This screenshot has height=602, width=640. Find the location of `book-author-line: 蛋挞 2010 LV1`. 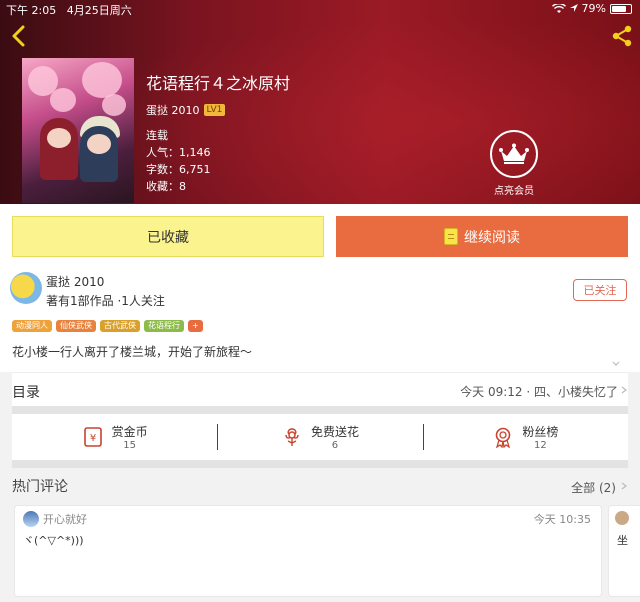

book-author-line: 蛋挞 2010 LV1 is located at coordinates (218, 110).